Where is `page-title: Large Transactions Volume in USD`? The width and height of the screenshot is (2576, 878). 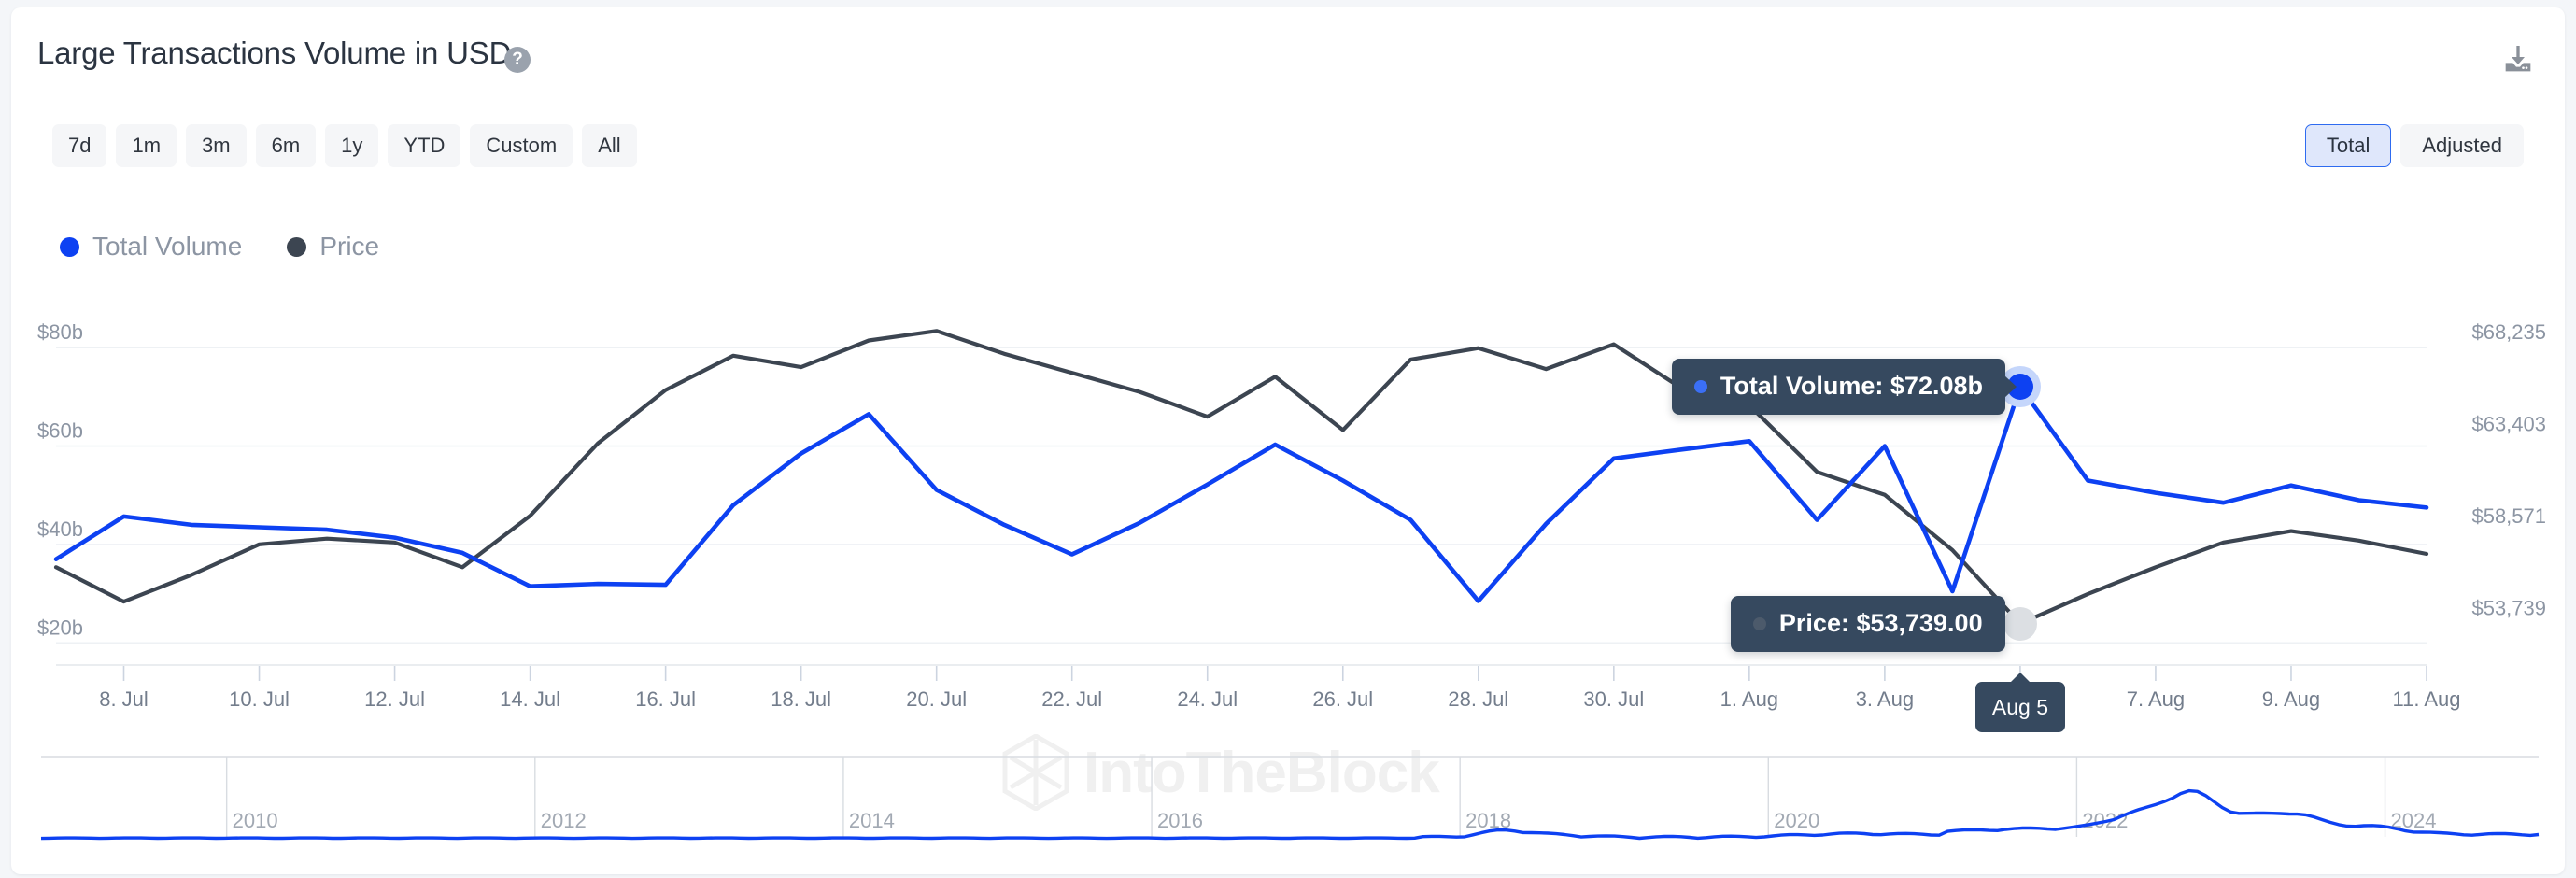
page-title: Large Transactions Volume in USD is located at coordinates (274, 52).